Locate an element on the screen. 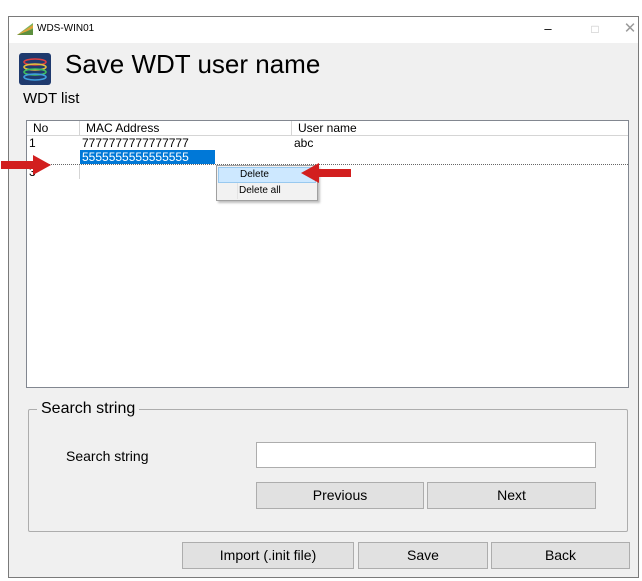  window-title: WDS-WIN01 is located at coordinates (66, 28).